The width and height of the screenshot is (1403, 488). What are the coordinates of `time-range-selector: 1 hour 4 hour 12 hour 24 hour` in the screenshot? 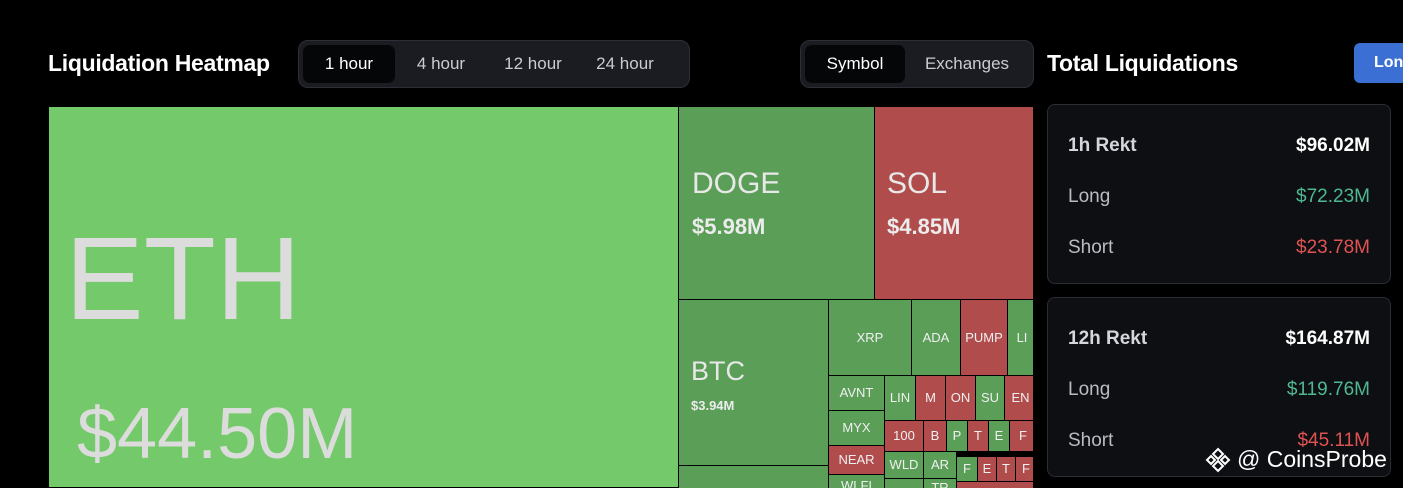 It's located at (494, 64).